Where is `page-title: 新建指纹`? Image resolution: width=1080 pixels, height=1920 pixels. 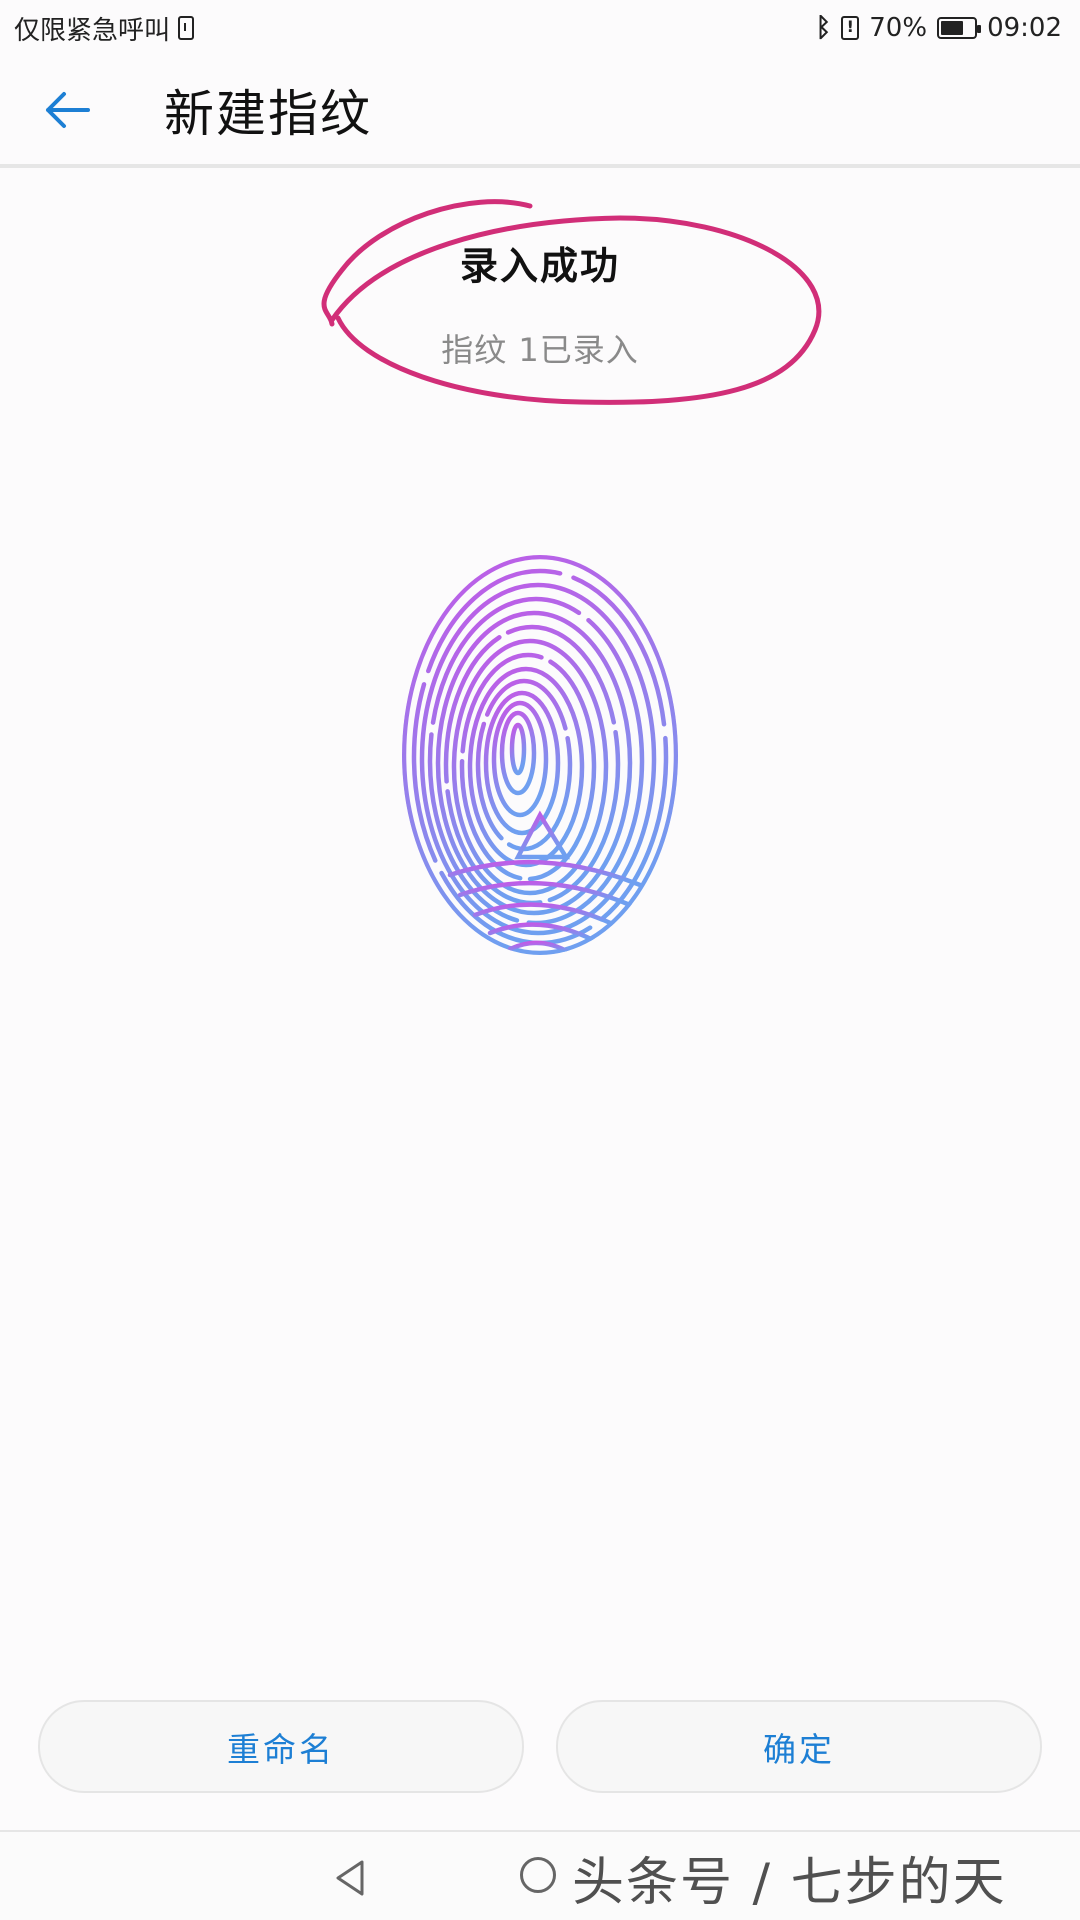 page-title: 新建指纹 is located at coordinates (268, 114).